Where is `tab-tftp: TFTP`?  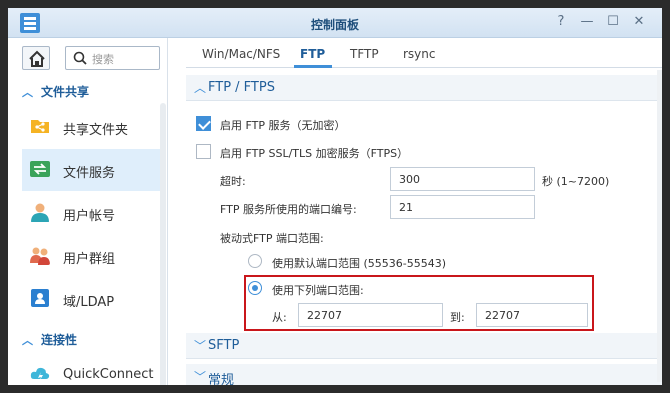 tab-tftp: TFTP is located at coordinates (364, 54).